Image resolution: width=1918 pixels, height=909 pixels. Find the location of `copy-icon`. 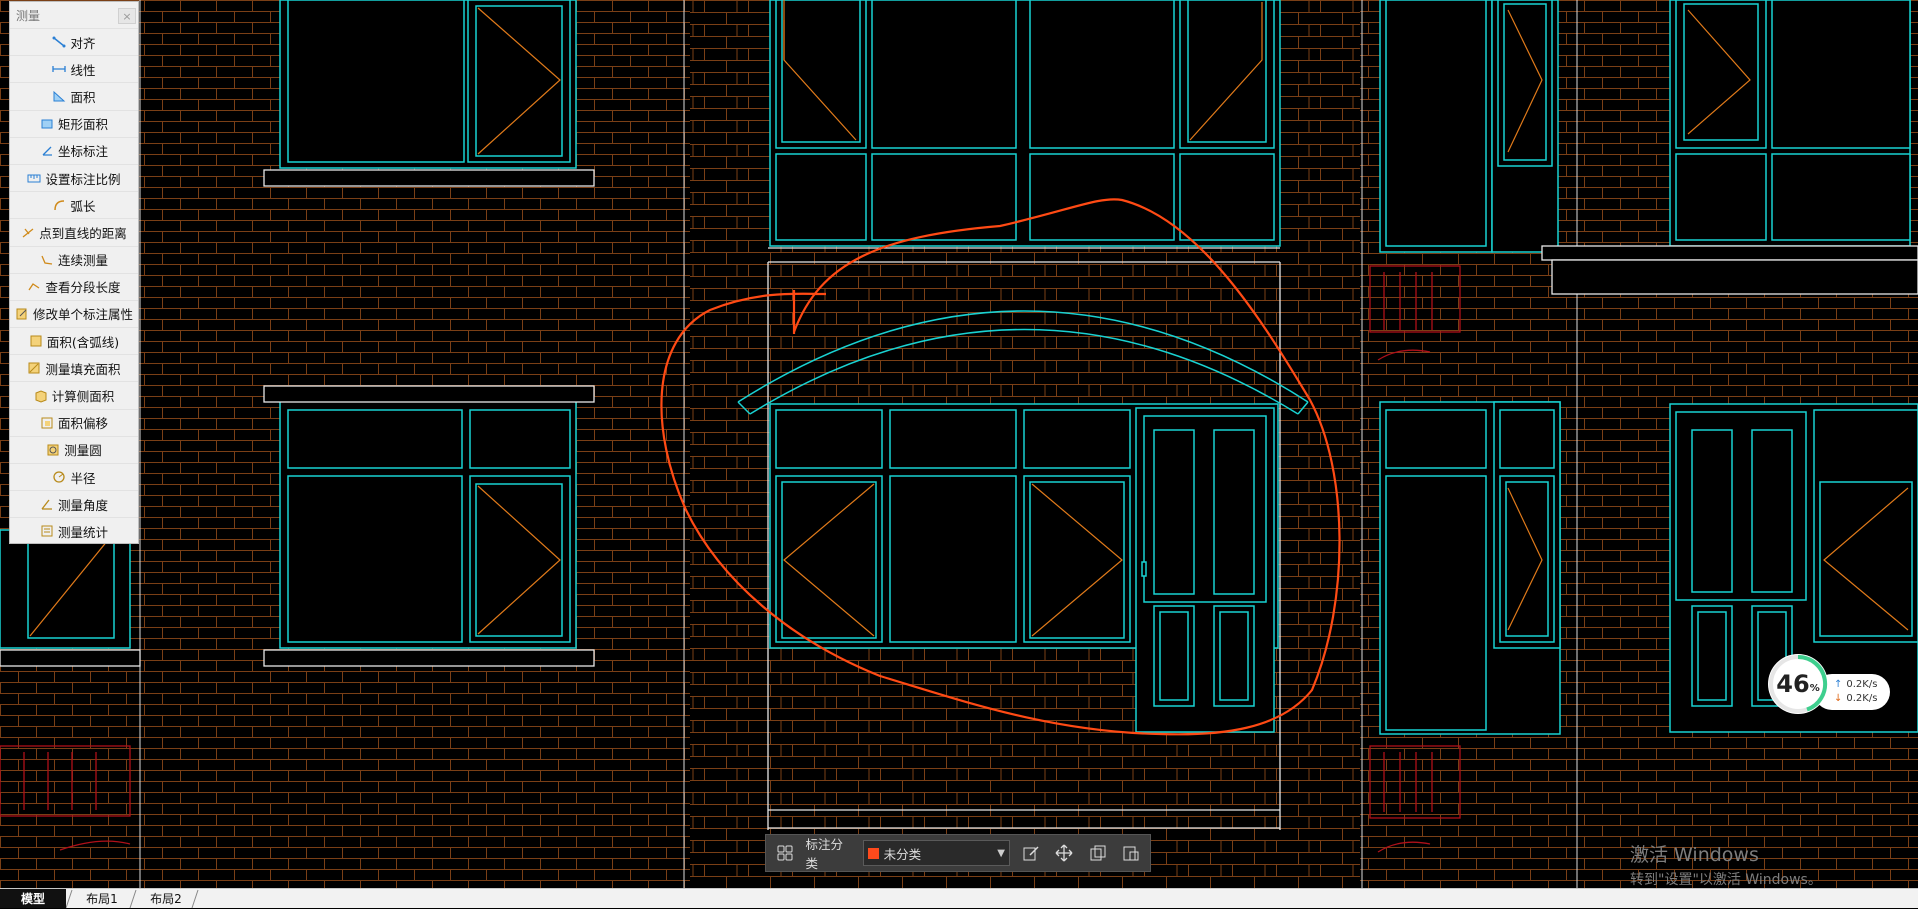

copy-icon is located at coordinates (1098, 853).